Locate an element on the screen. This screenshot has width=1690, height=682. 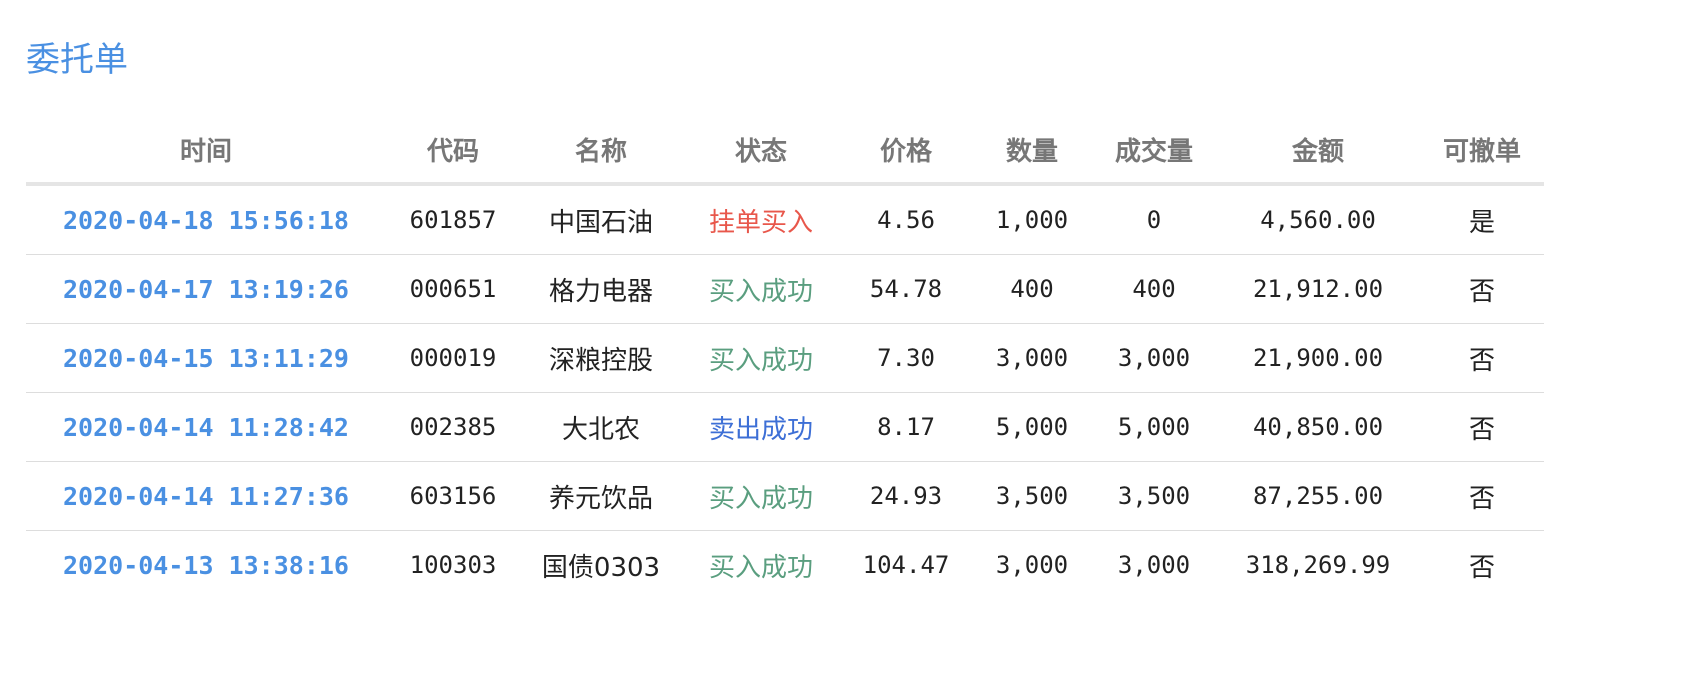
order-filled: 400 is located at coordinates (1154, 289).